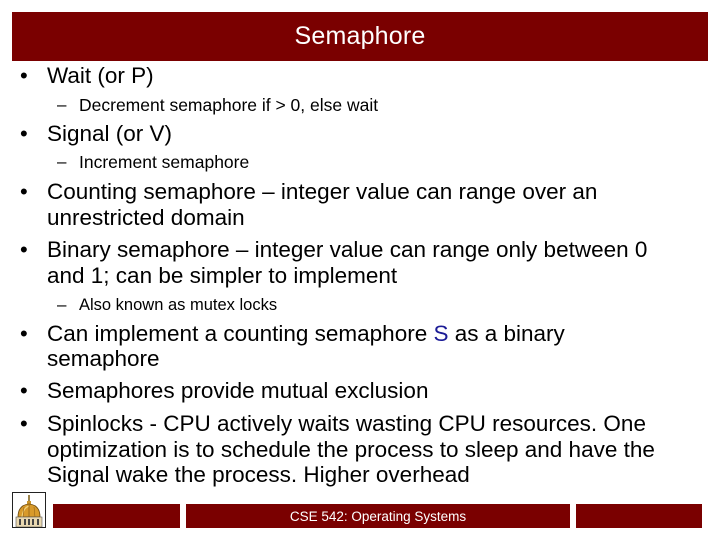 Image resolution: width=720 pixels, height=540 pixels. What do you see at coordinates (238, 390) in the screenshot?
I see `bullet-text: Semaphores provide mutual exclusion` at bounding box center [238, 390].